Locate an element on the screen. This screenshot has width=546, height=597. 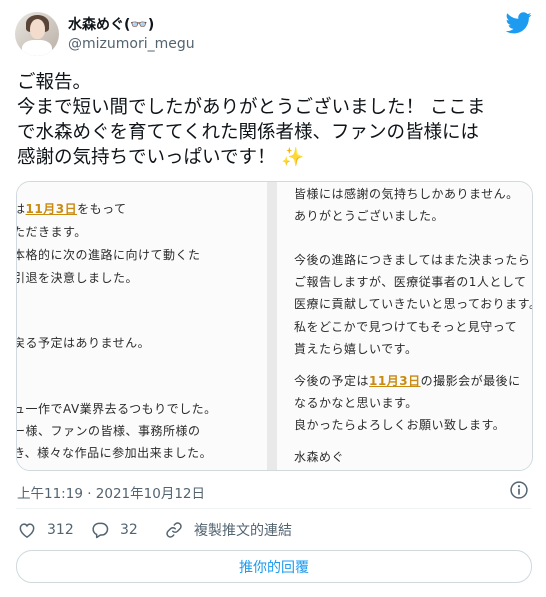
author-display-name: 水森めぐ(👓) is located at coordinates (111, 24).